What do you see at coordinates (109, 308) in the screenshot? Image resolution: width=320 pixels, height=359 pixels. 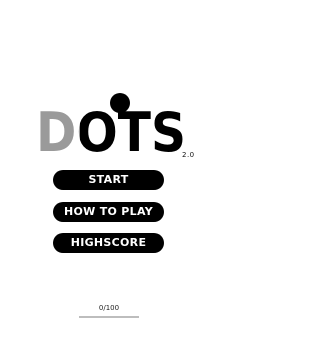 I see `progress-text: 0/100` at bounding box center [109, 308].